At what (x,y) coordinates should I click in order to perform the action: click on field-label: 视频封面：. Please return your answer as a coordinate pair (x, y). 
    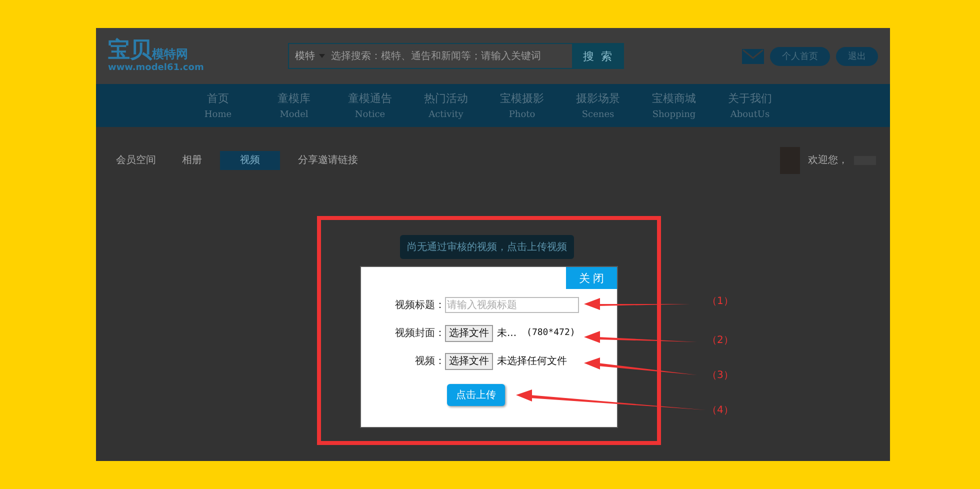
    Looking at the image, I should click on (419, 333).